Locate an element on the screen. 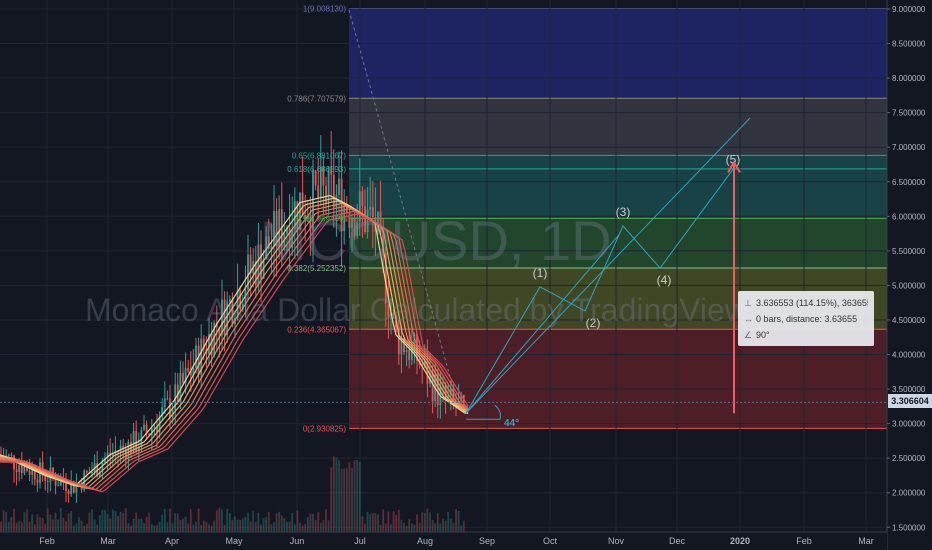 The image size is (932, 550). fib-level-label: 0.65(6.881067) is located at coordinates (319, 155).